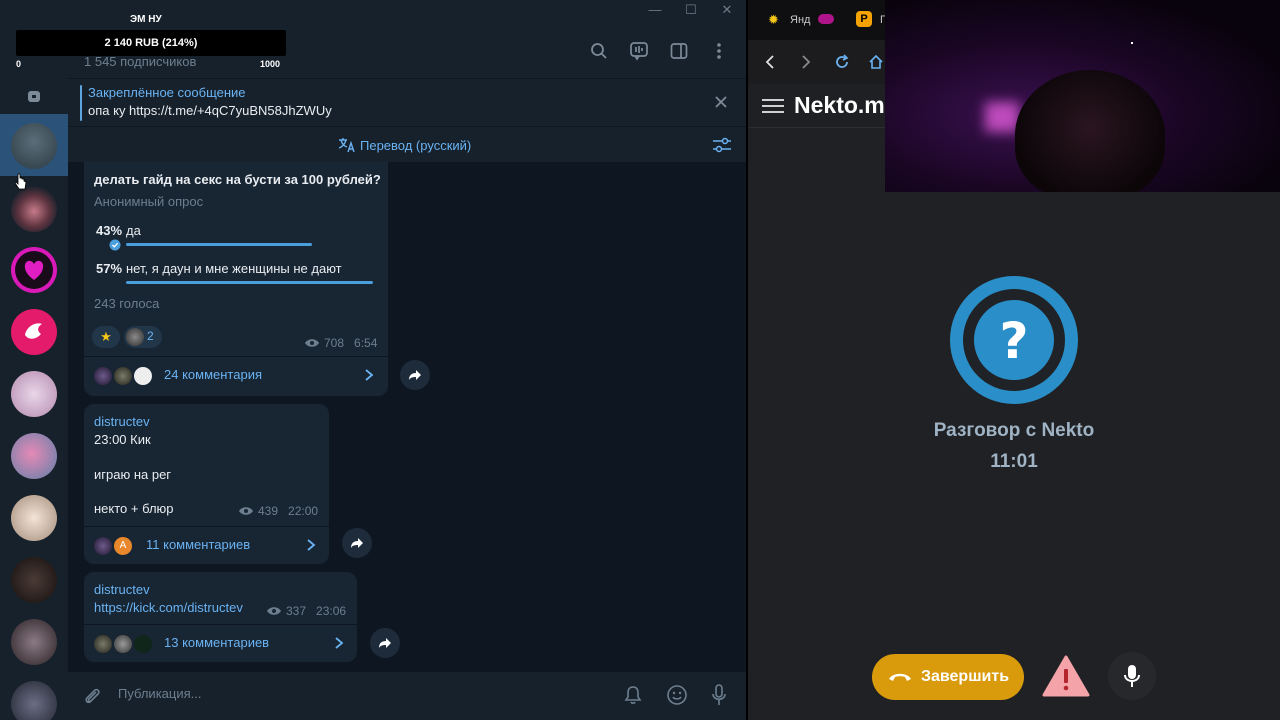  What do you see at coordinates (773, 19) in the screenshot?
I see `sun-icon: ✹` at bounding box center [773, 19].